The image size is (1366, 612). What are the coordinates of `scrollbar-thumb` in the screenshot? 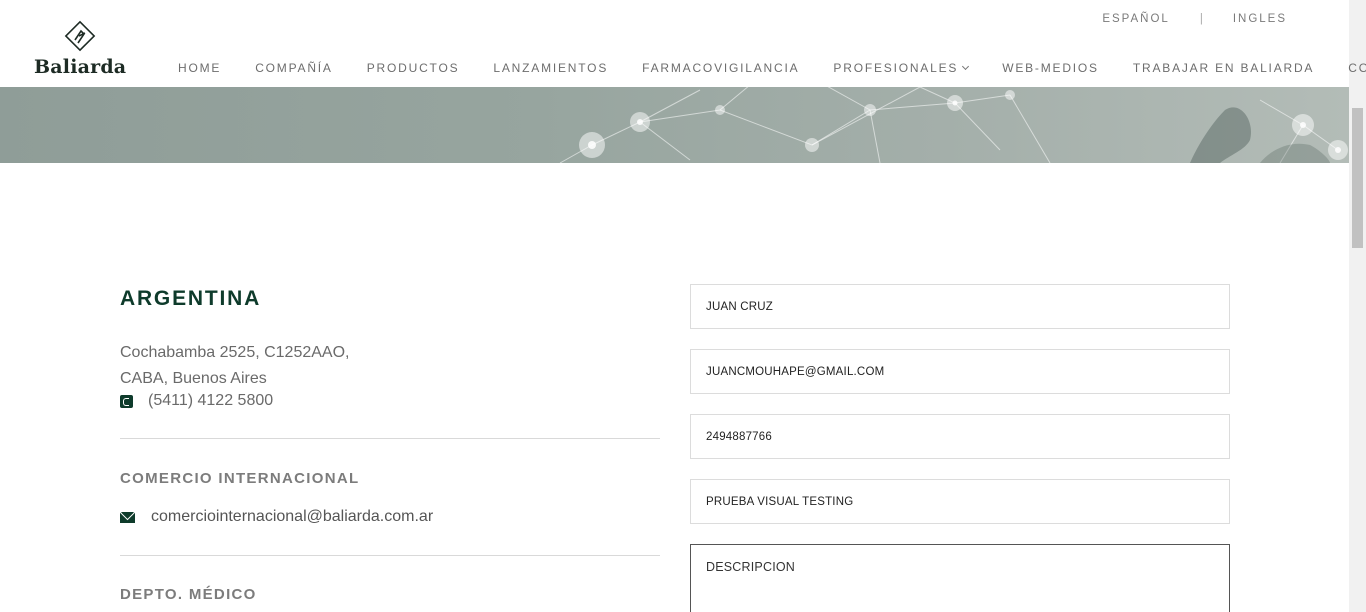 It's located at (1357, 178).